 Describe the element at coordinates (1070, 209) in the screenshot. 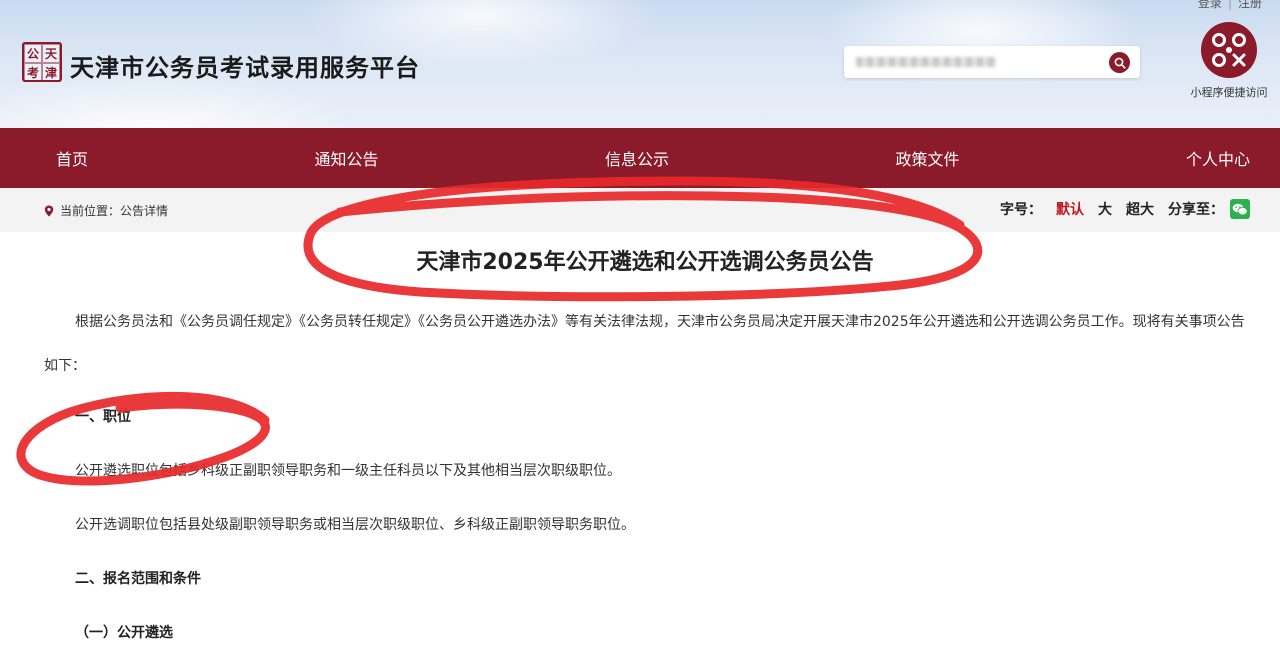

I see `font-size-default-button: 默认` at that location.